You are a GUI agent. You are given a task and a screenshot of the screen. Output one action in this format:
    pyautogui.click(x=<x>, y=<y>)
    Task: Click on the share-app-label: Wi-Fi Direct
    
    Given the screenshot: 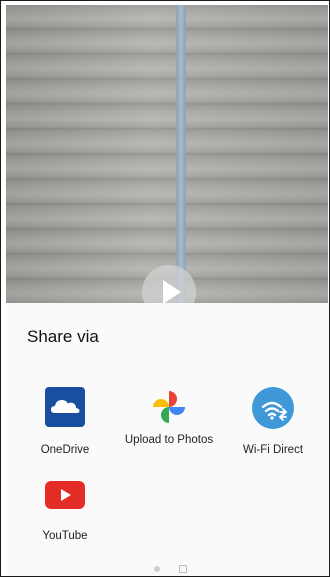 What is the action you would take?
    pyautogui.click(x=273, y=450)
    